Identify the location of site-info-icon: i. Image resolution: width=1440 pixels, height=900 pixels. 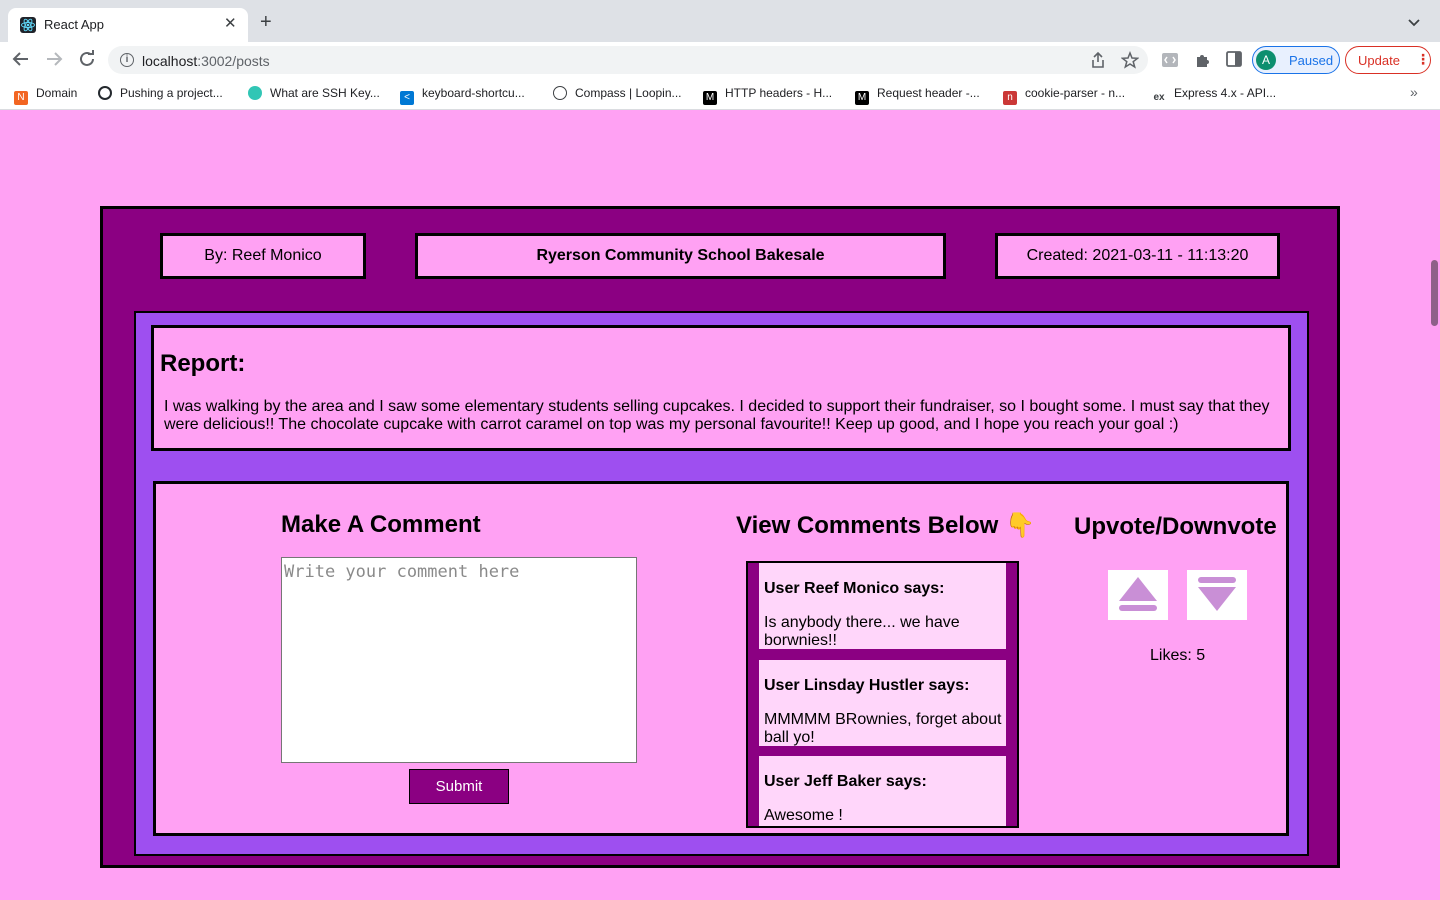
(127, 60).